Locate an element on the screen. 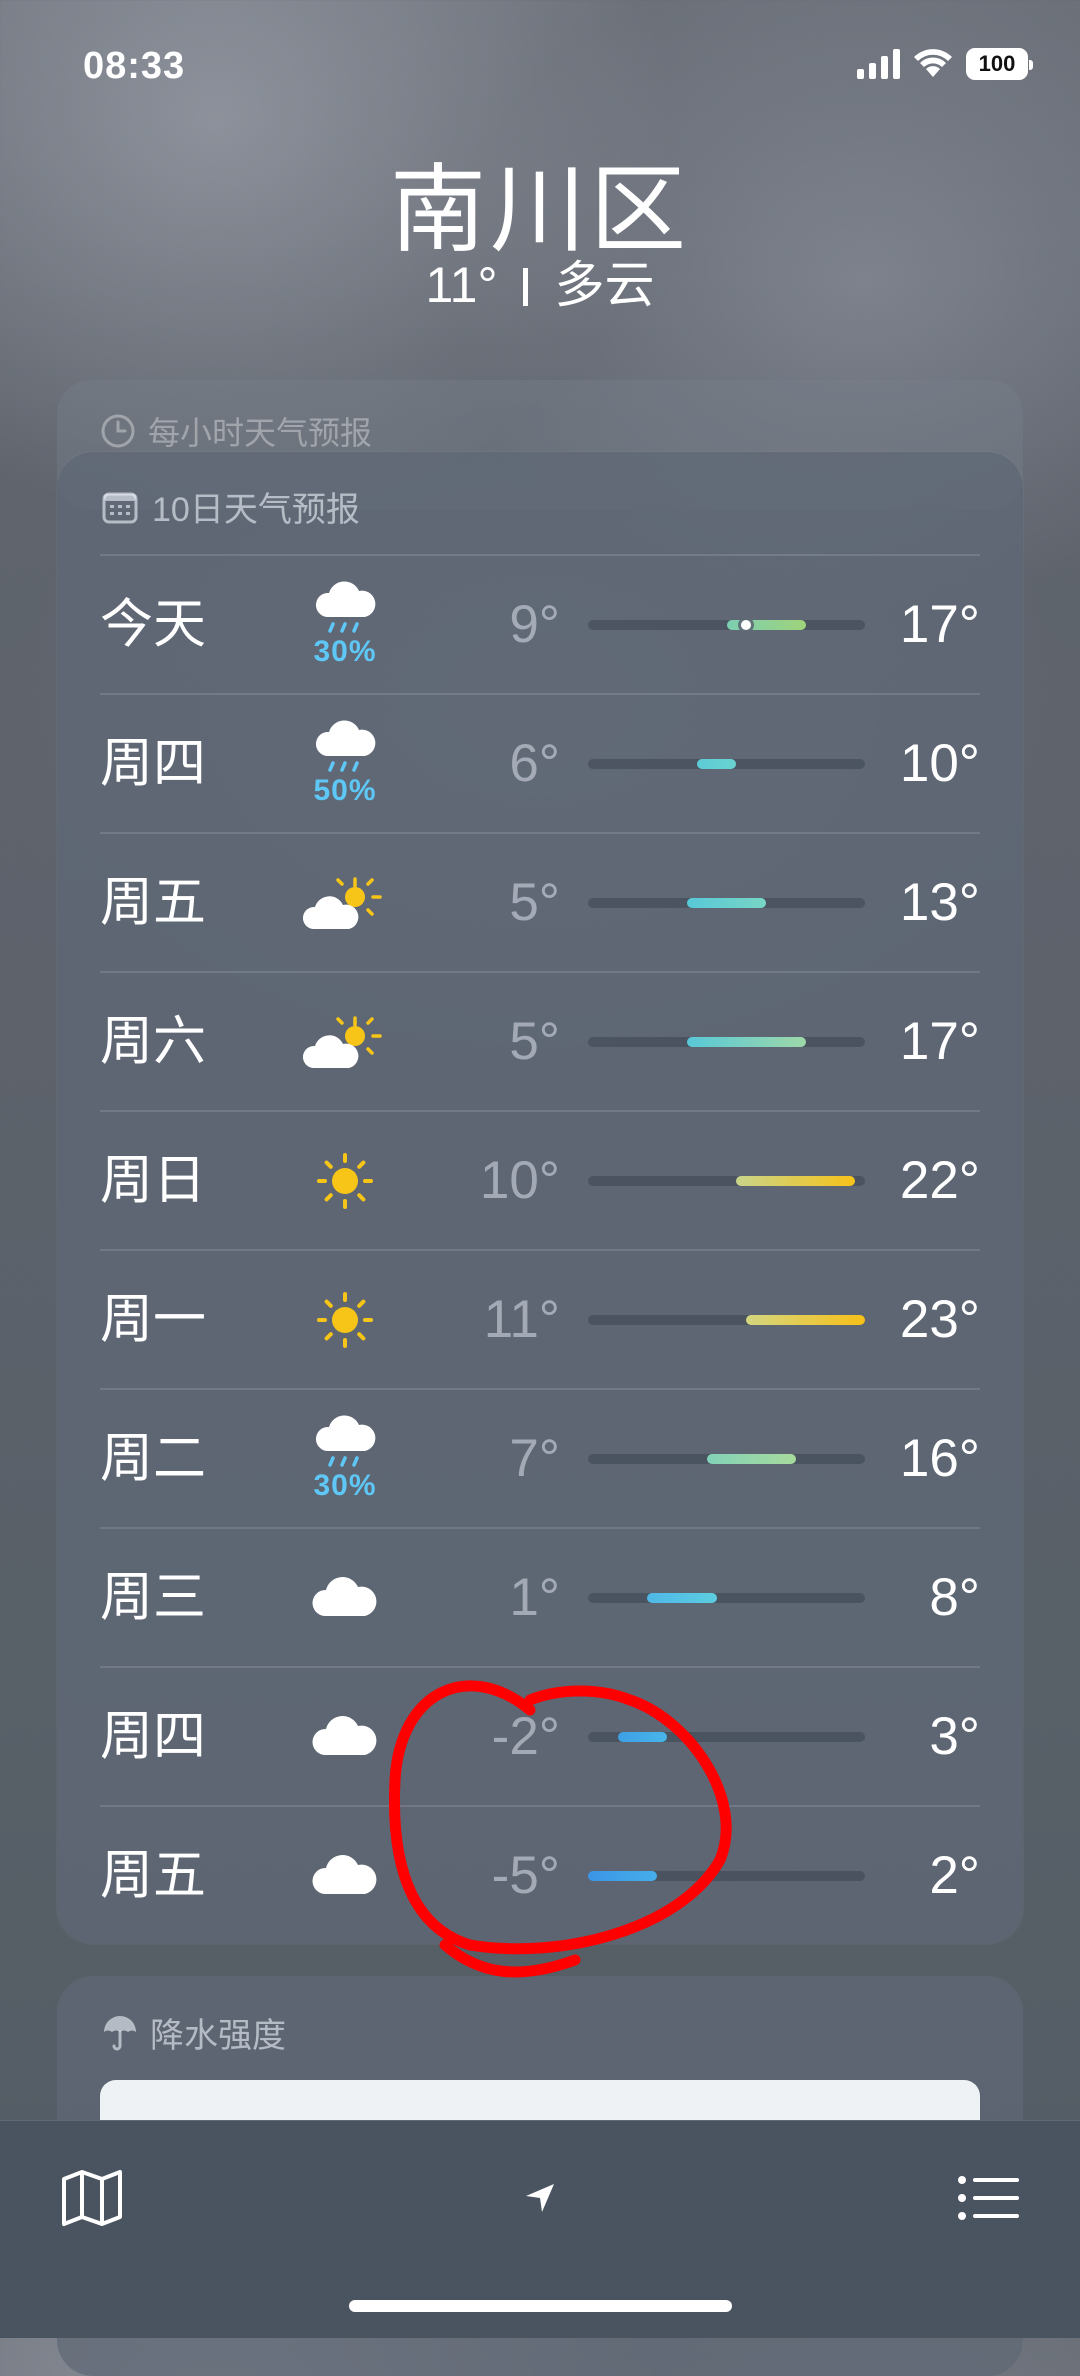 The height and width of the screenshot is (2376, 1080). current-weather: 11° 多云 is located at coordinates (540, 281).